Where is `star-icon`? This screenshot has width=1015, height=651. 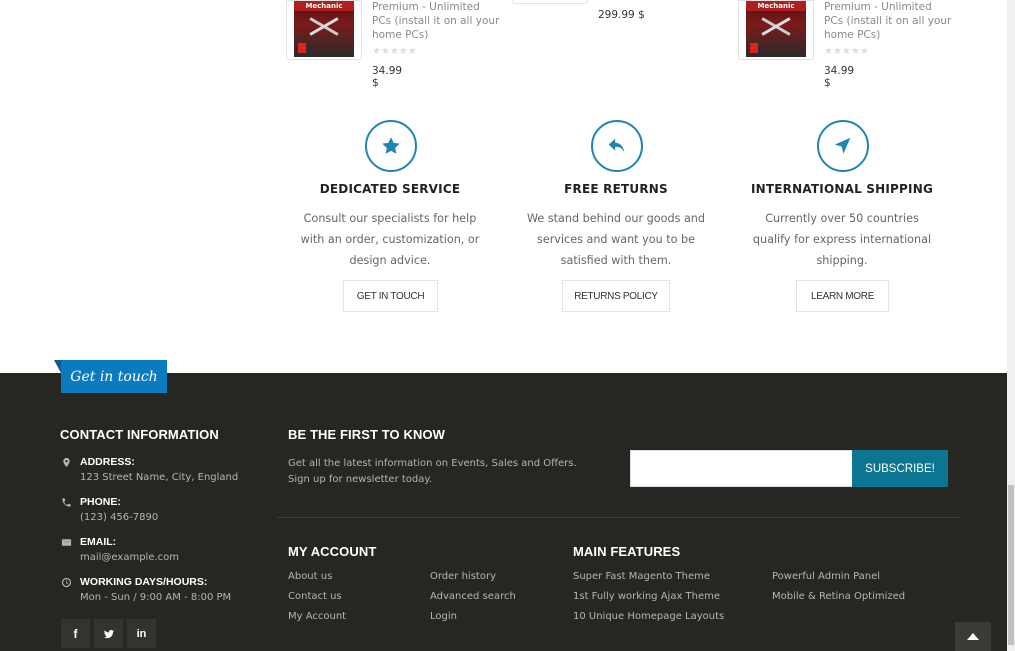
star-icon is located at coordinates (391, 146).